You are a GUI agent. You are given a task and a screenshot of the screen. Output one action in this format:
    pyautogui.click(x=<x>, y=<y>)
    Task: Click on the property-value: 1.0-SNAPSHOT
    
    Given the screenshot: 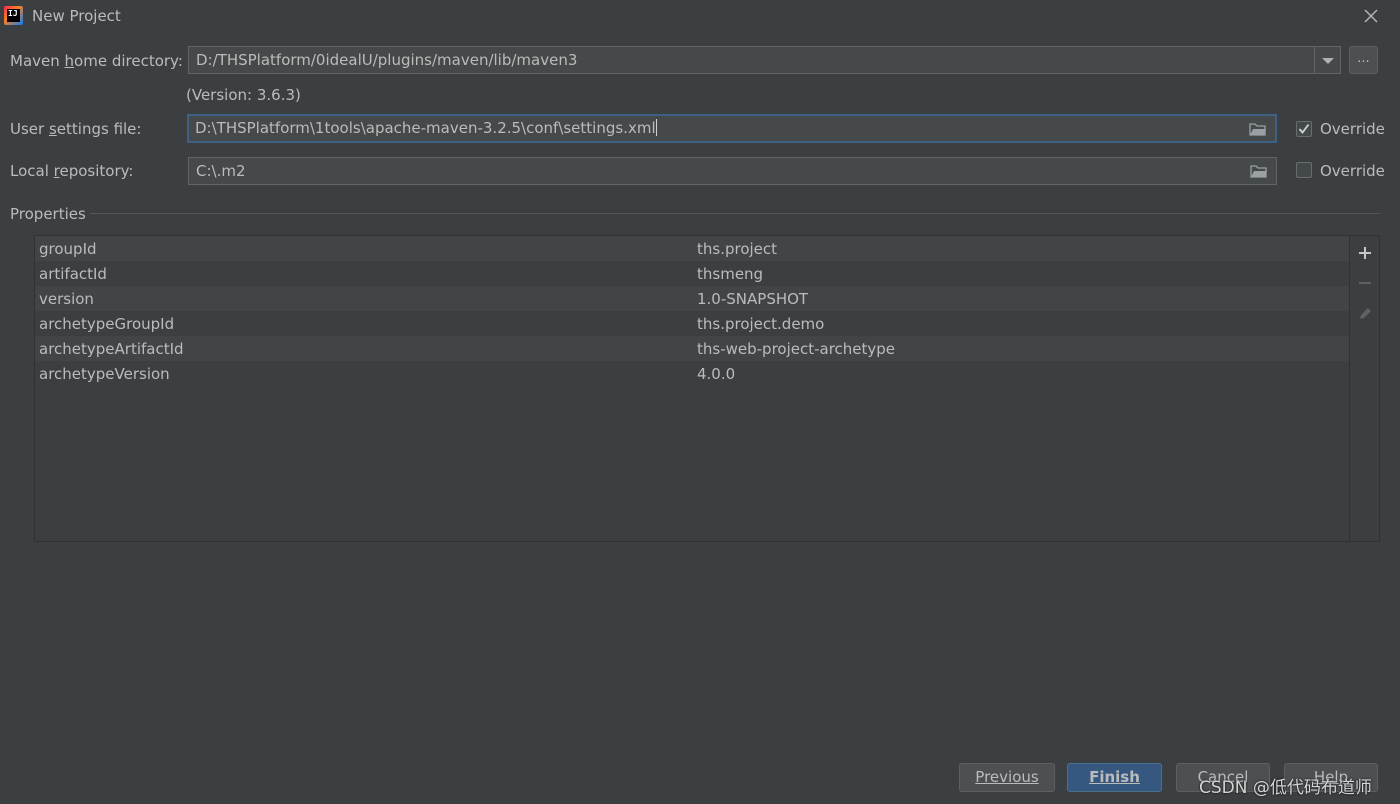 What is the action you would take?
    pyautogui.click(x=753, y=299)
    